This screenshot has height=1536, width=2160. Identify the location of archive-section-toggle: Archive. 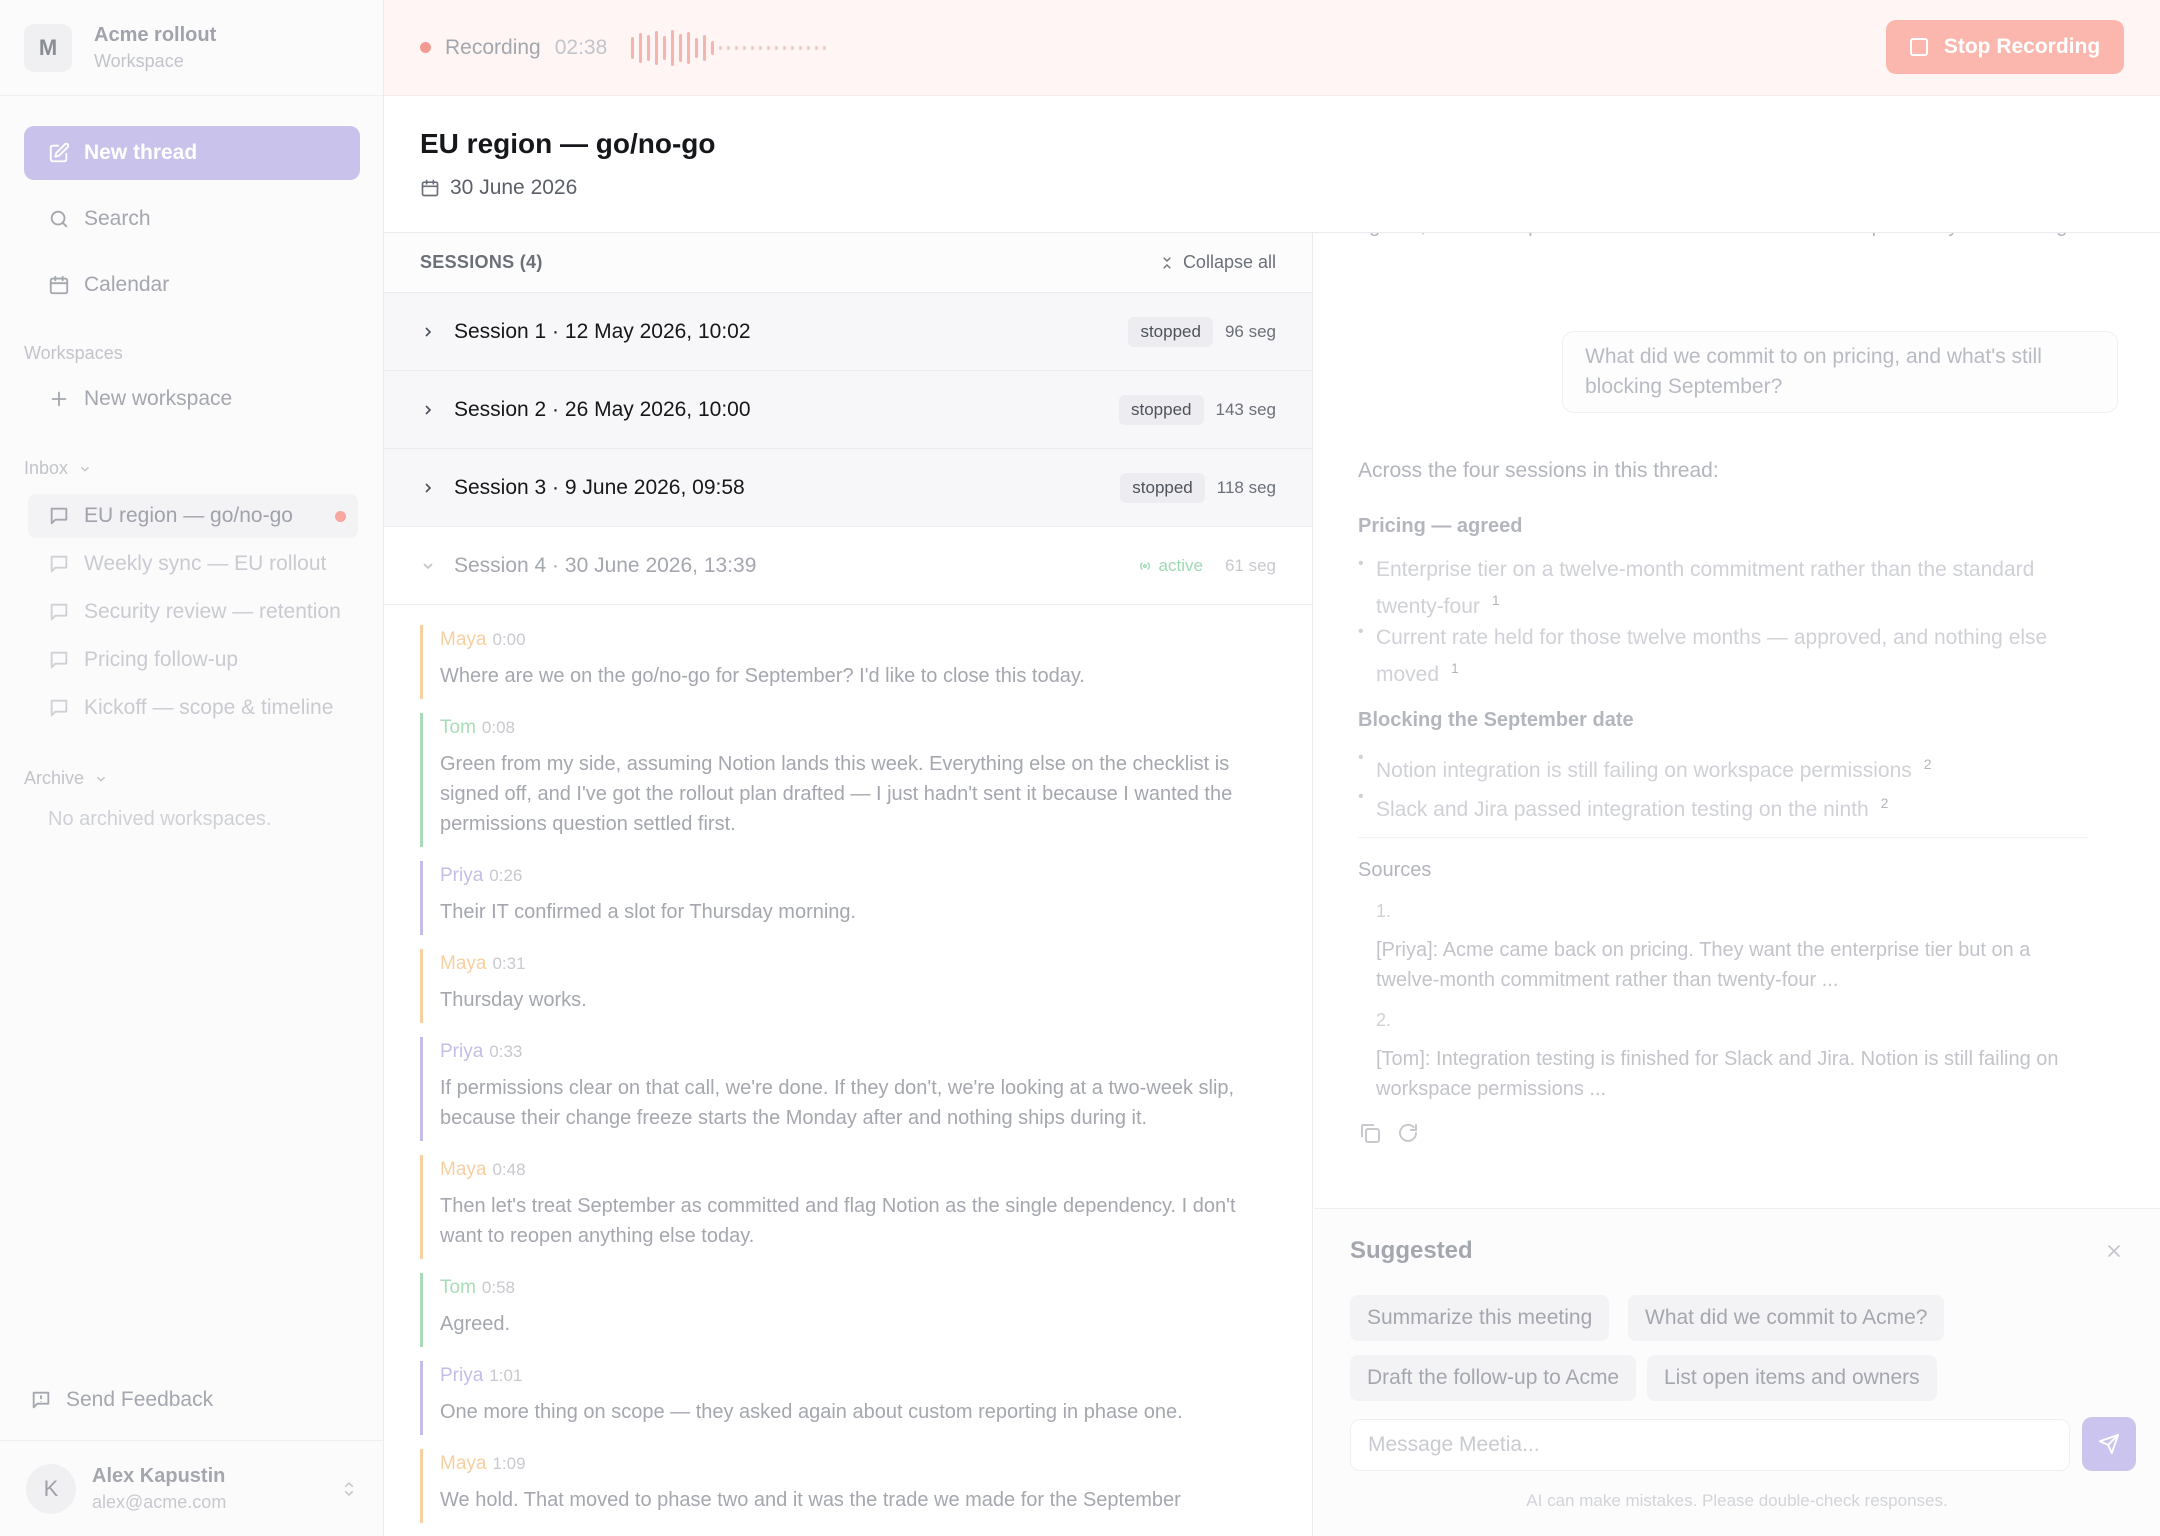
(66, 778).